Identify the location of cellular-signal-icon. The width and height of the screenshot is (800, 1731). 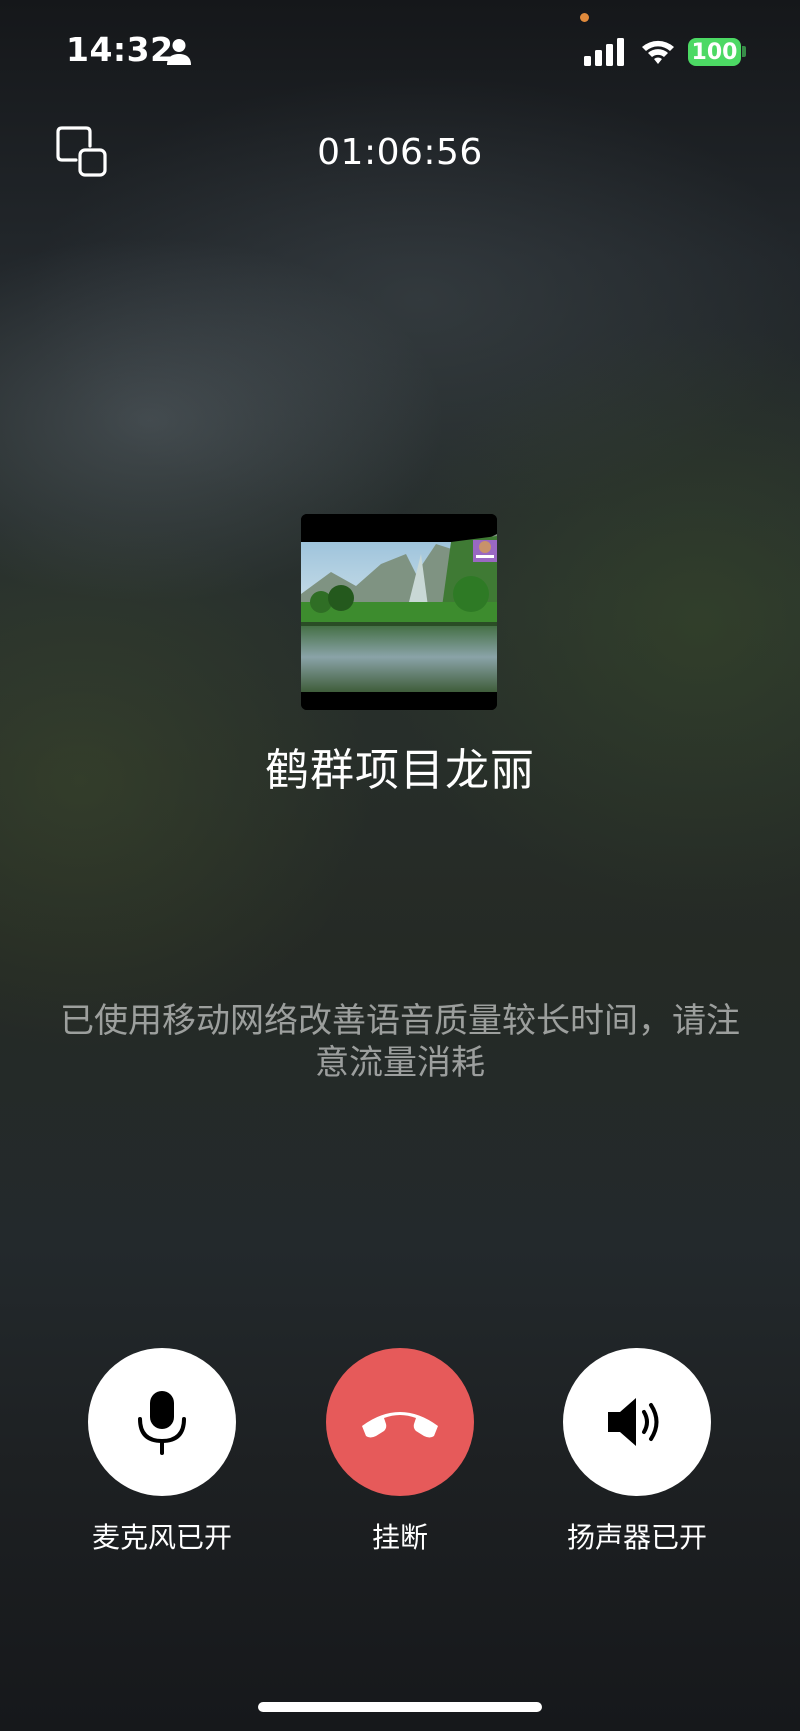
(604, 52).